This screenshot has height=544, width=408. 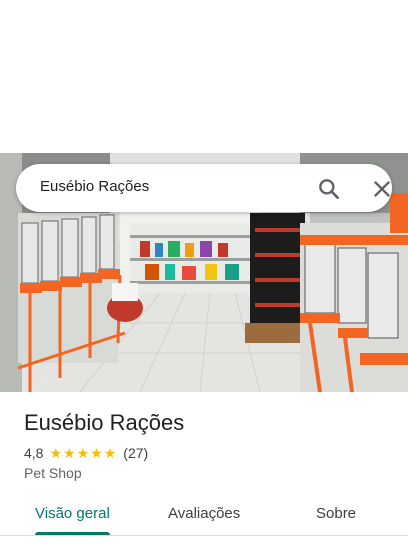 I want to click on place-category: Pet Shop, so click(x=53, y=473).